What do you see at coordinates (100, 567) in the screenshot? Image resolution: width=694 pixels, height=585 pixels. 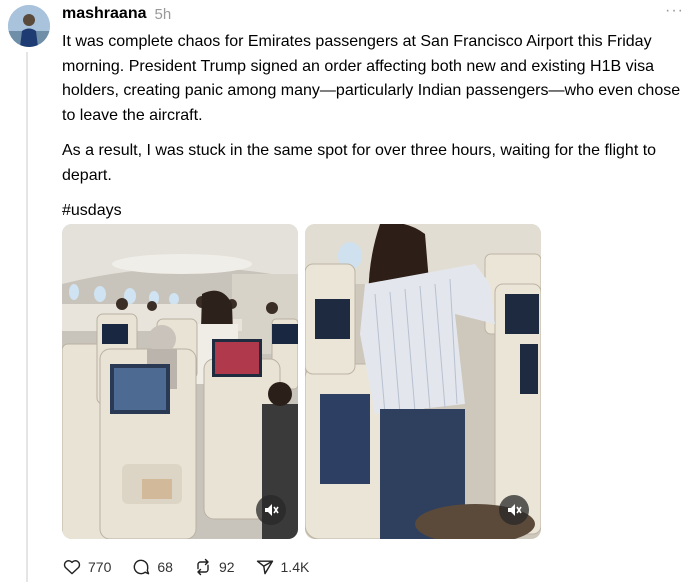 I see `like-count: 770` at bounding box center [100, 567].